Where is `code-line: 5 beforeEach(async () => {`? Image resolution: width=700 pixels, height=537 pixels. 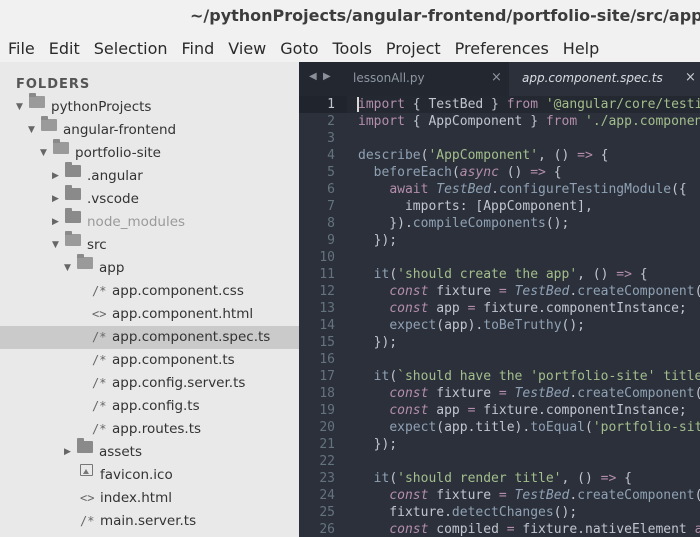
code-line: 5 beforeEach(async () => { is located at coordinates (499, 172).